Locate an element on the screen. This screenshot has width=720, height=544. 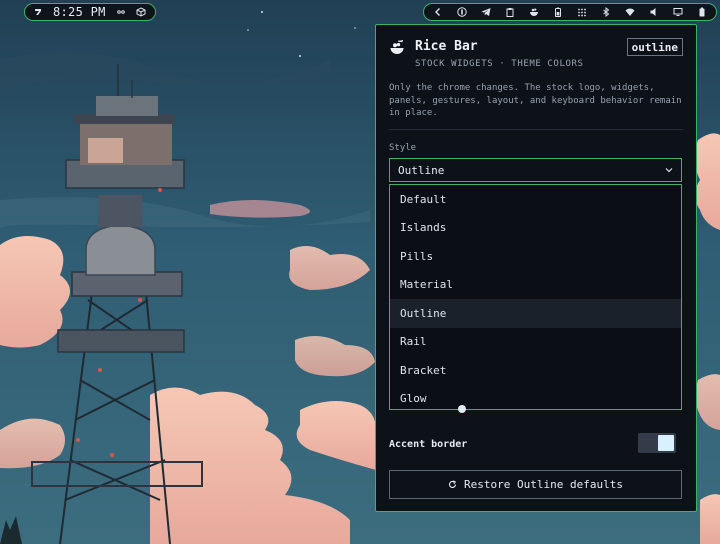
restore-defaults-button: Restore Outline defaults is located at coordinates (535, 484).